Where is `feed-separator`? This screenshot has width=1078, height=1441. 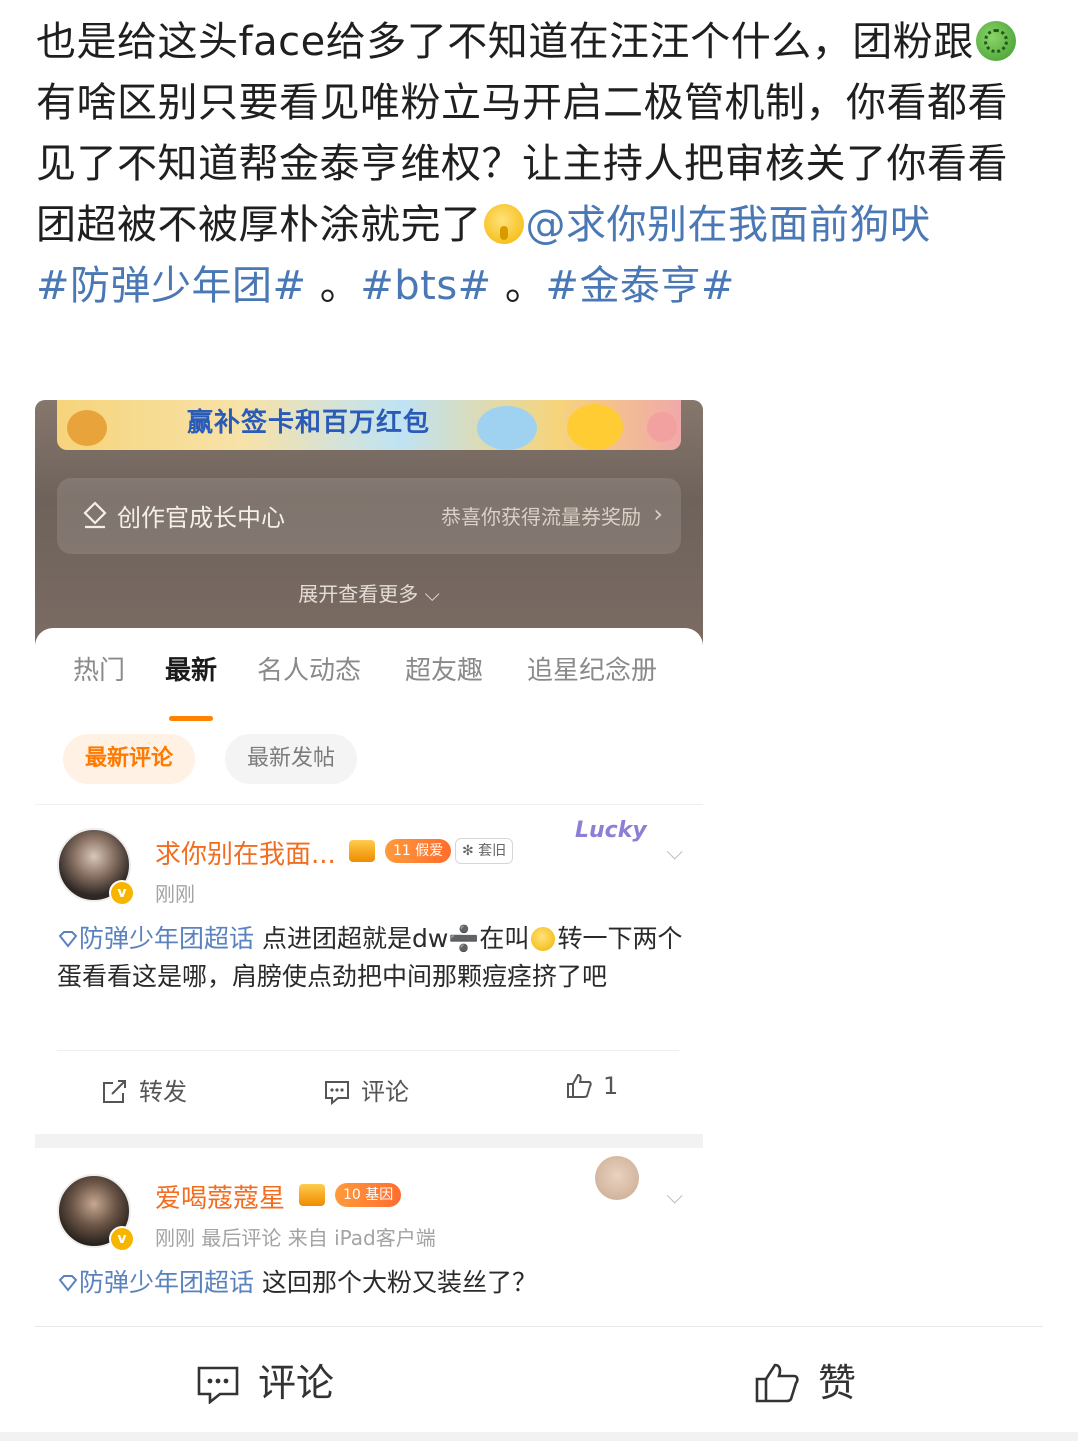 feed-separator is located at coordinates (369, 1141).